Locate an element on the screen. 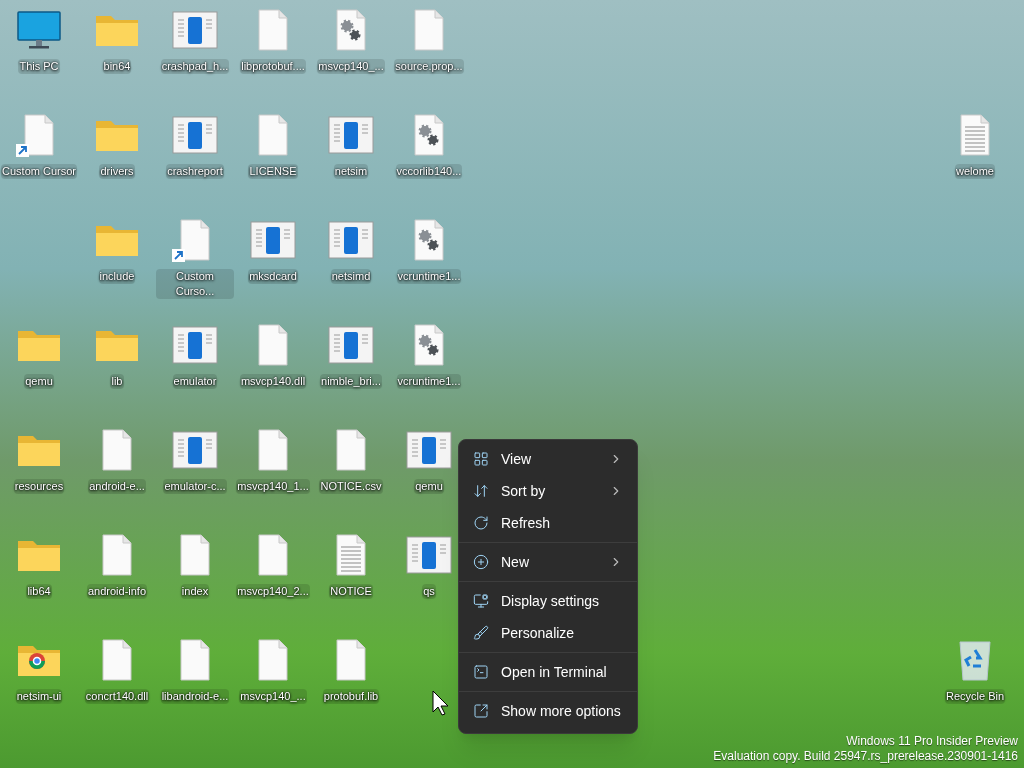  desktop-item: bin64 is located at coordinates (117, 40).